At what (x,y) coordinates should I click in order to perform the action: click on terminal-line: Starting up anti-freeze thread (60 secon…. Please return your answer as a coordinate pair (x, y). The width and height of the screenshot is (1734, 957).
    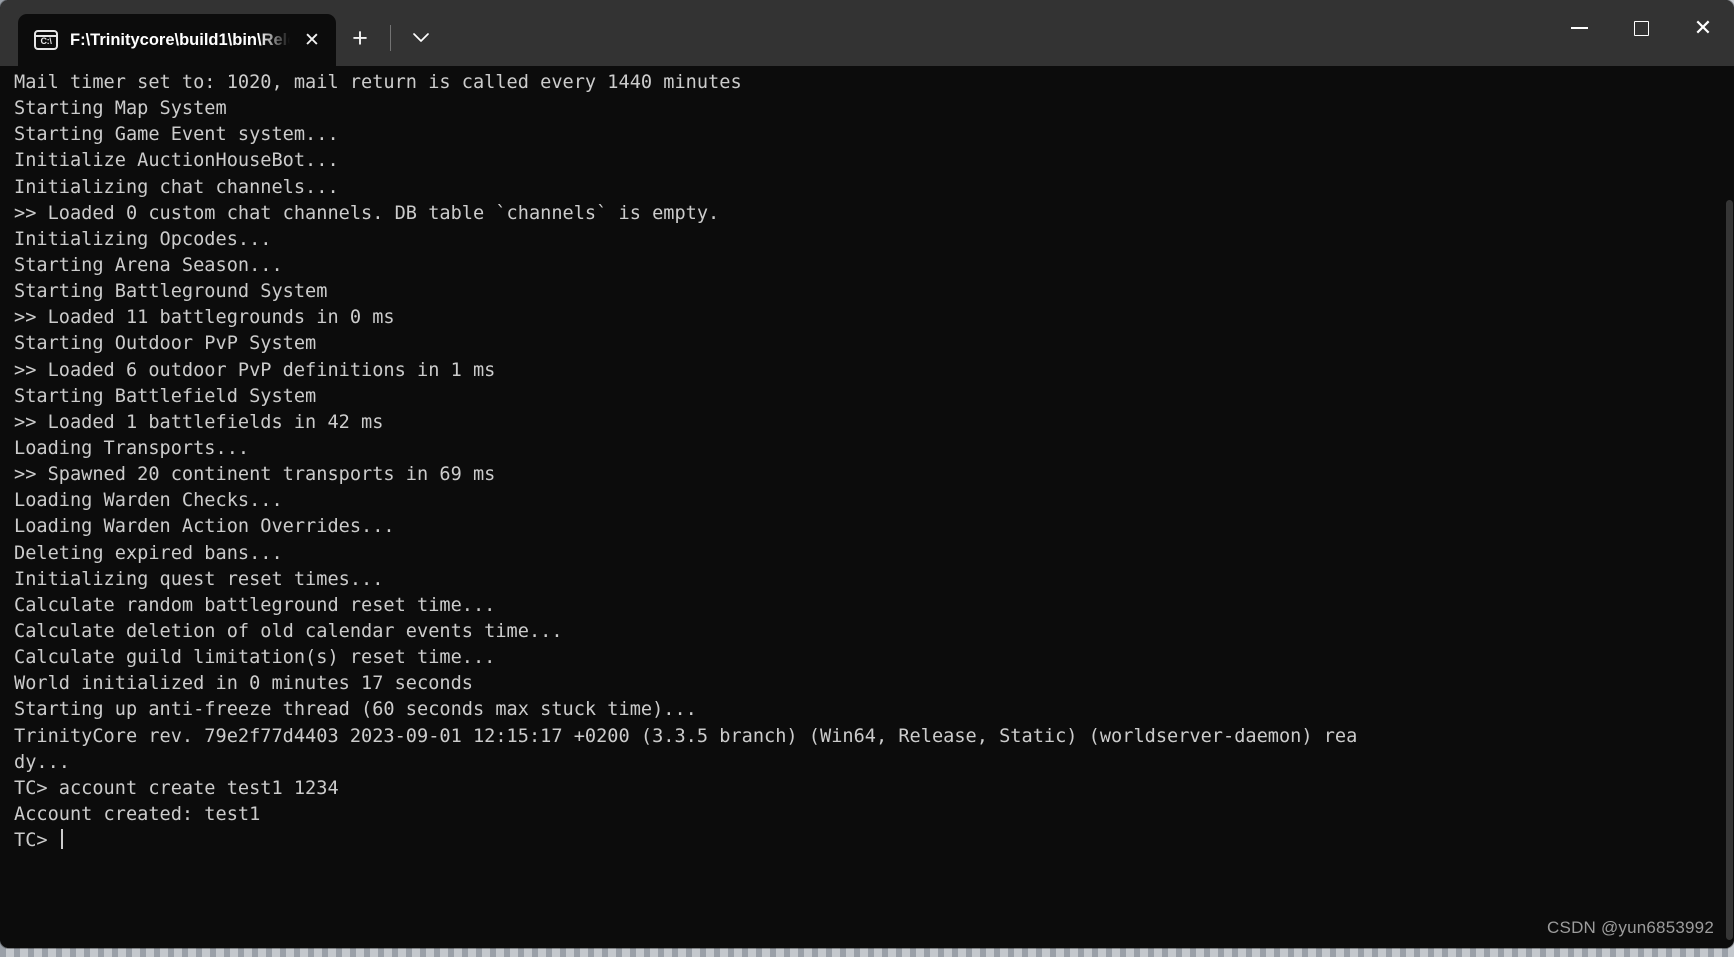
    Looking at the image, I should click on (355, 710).